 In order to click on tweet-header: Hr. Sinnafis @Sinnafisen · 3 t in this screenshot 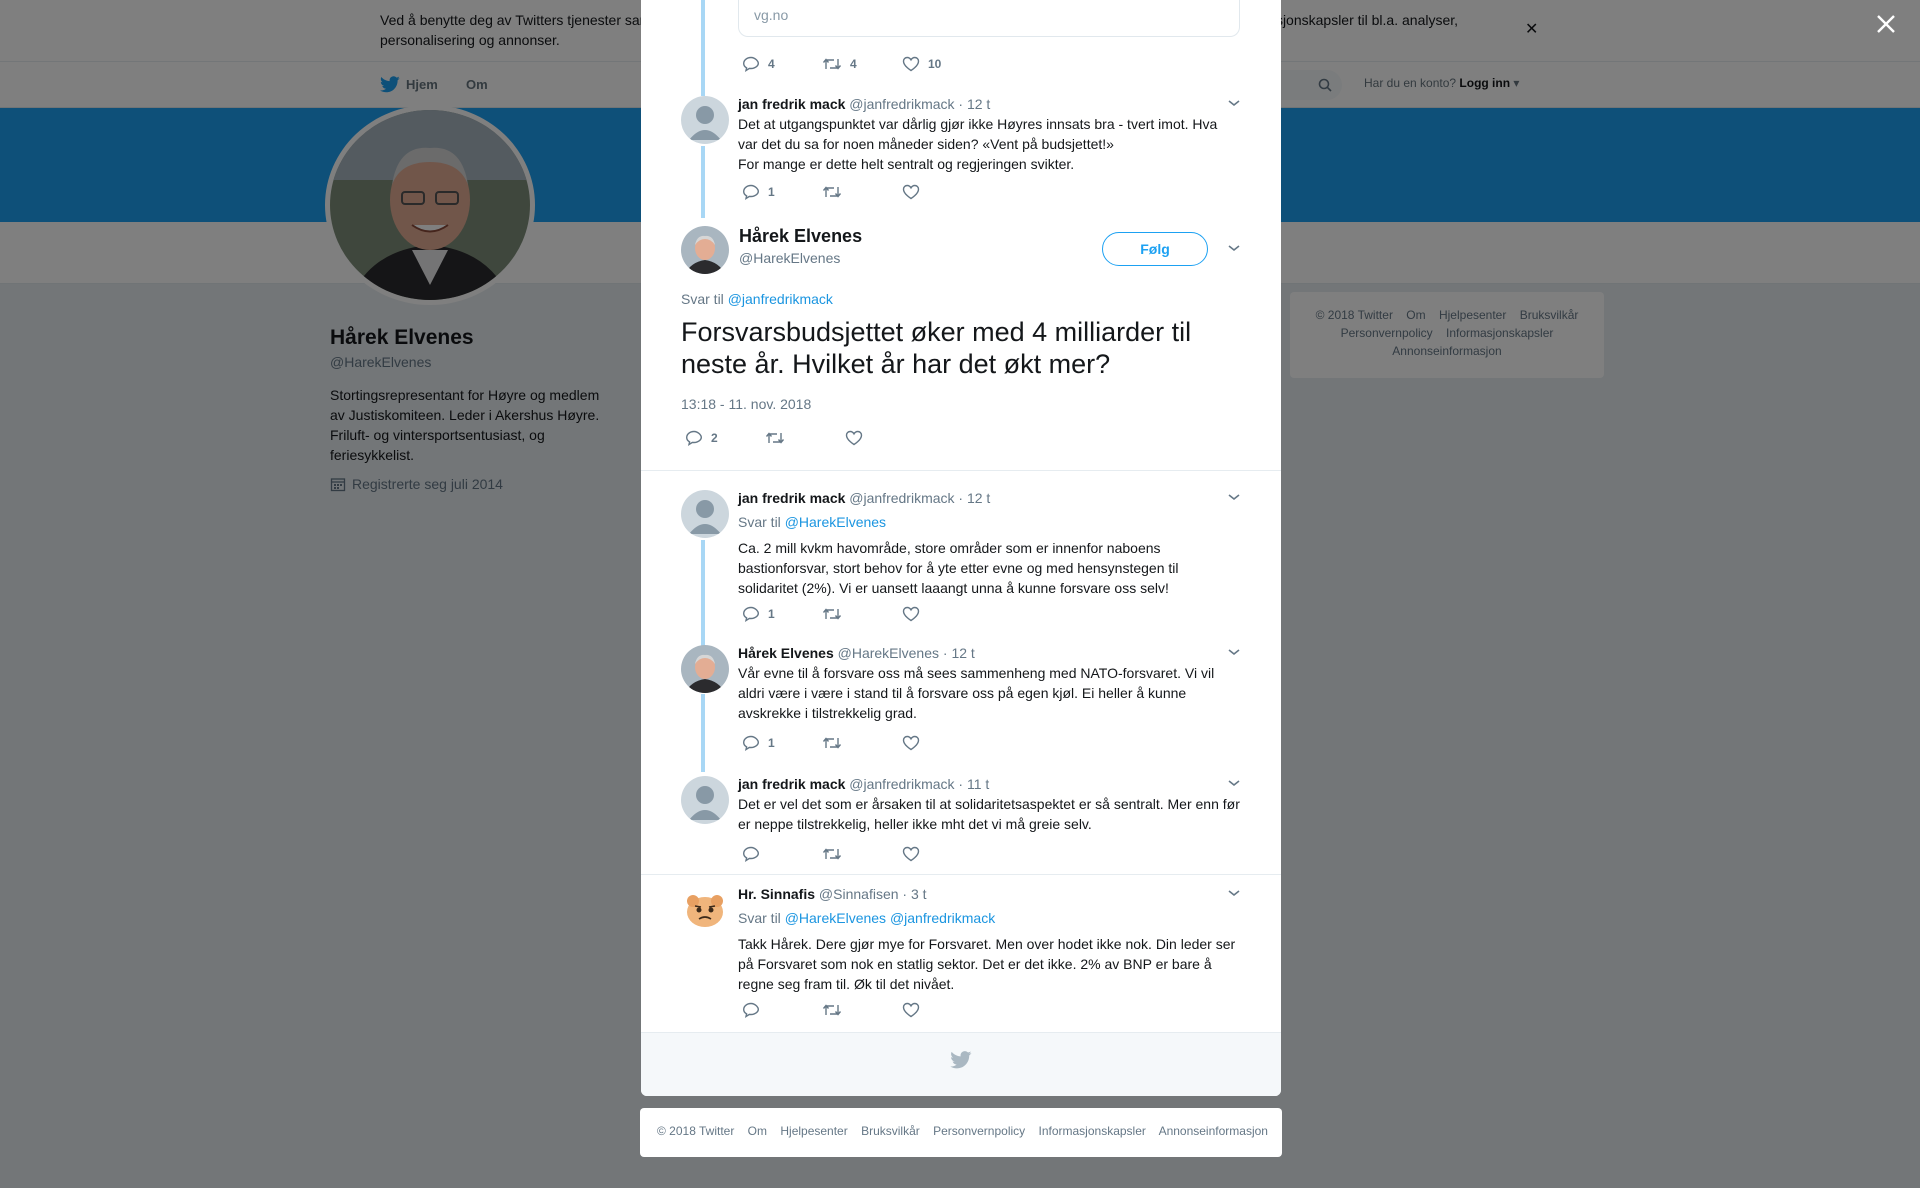, I will do `click(832, 894)`.